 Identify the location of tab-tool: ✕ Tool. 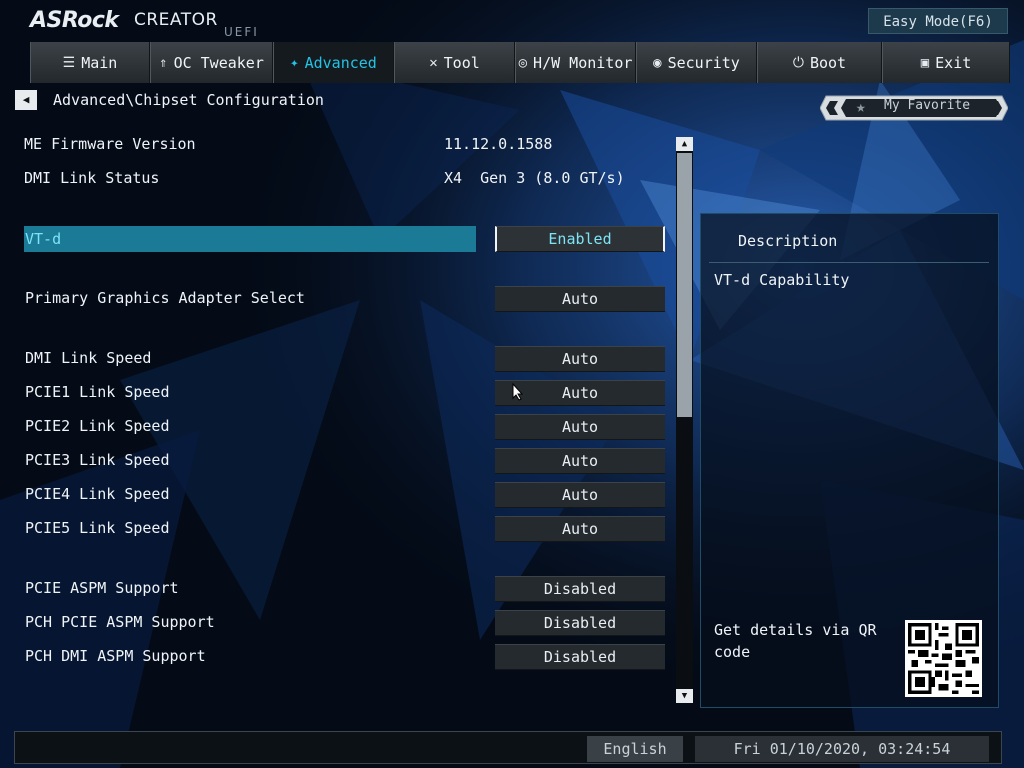
(454, 62).